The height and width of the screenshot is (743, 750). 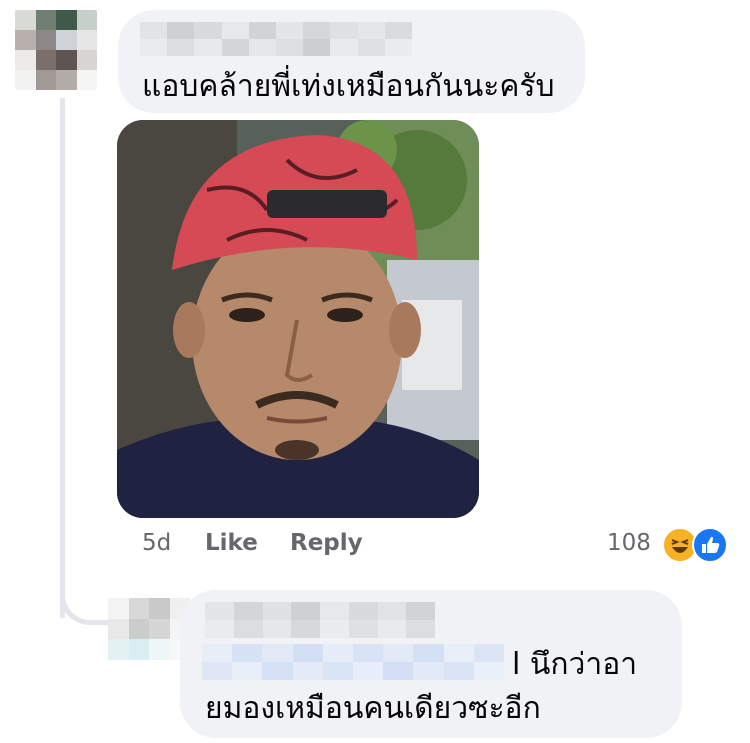 What do you see at coordinates (156, 543) in the screenshot?
I see `comment-timestamp: 5d` at bounding box center [156, 543].